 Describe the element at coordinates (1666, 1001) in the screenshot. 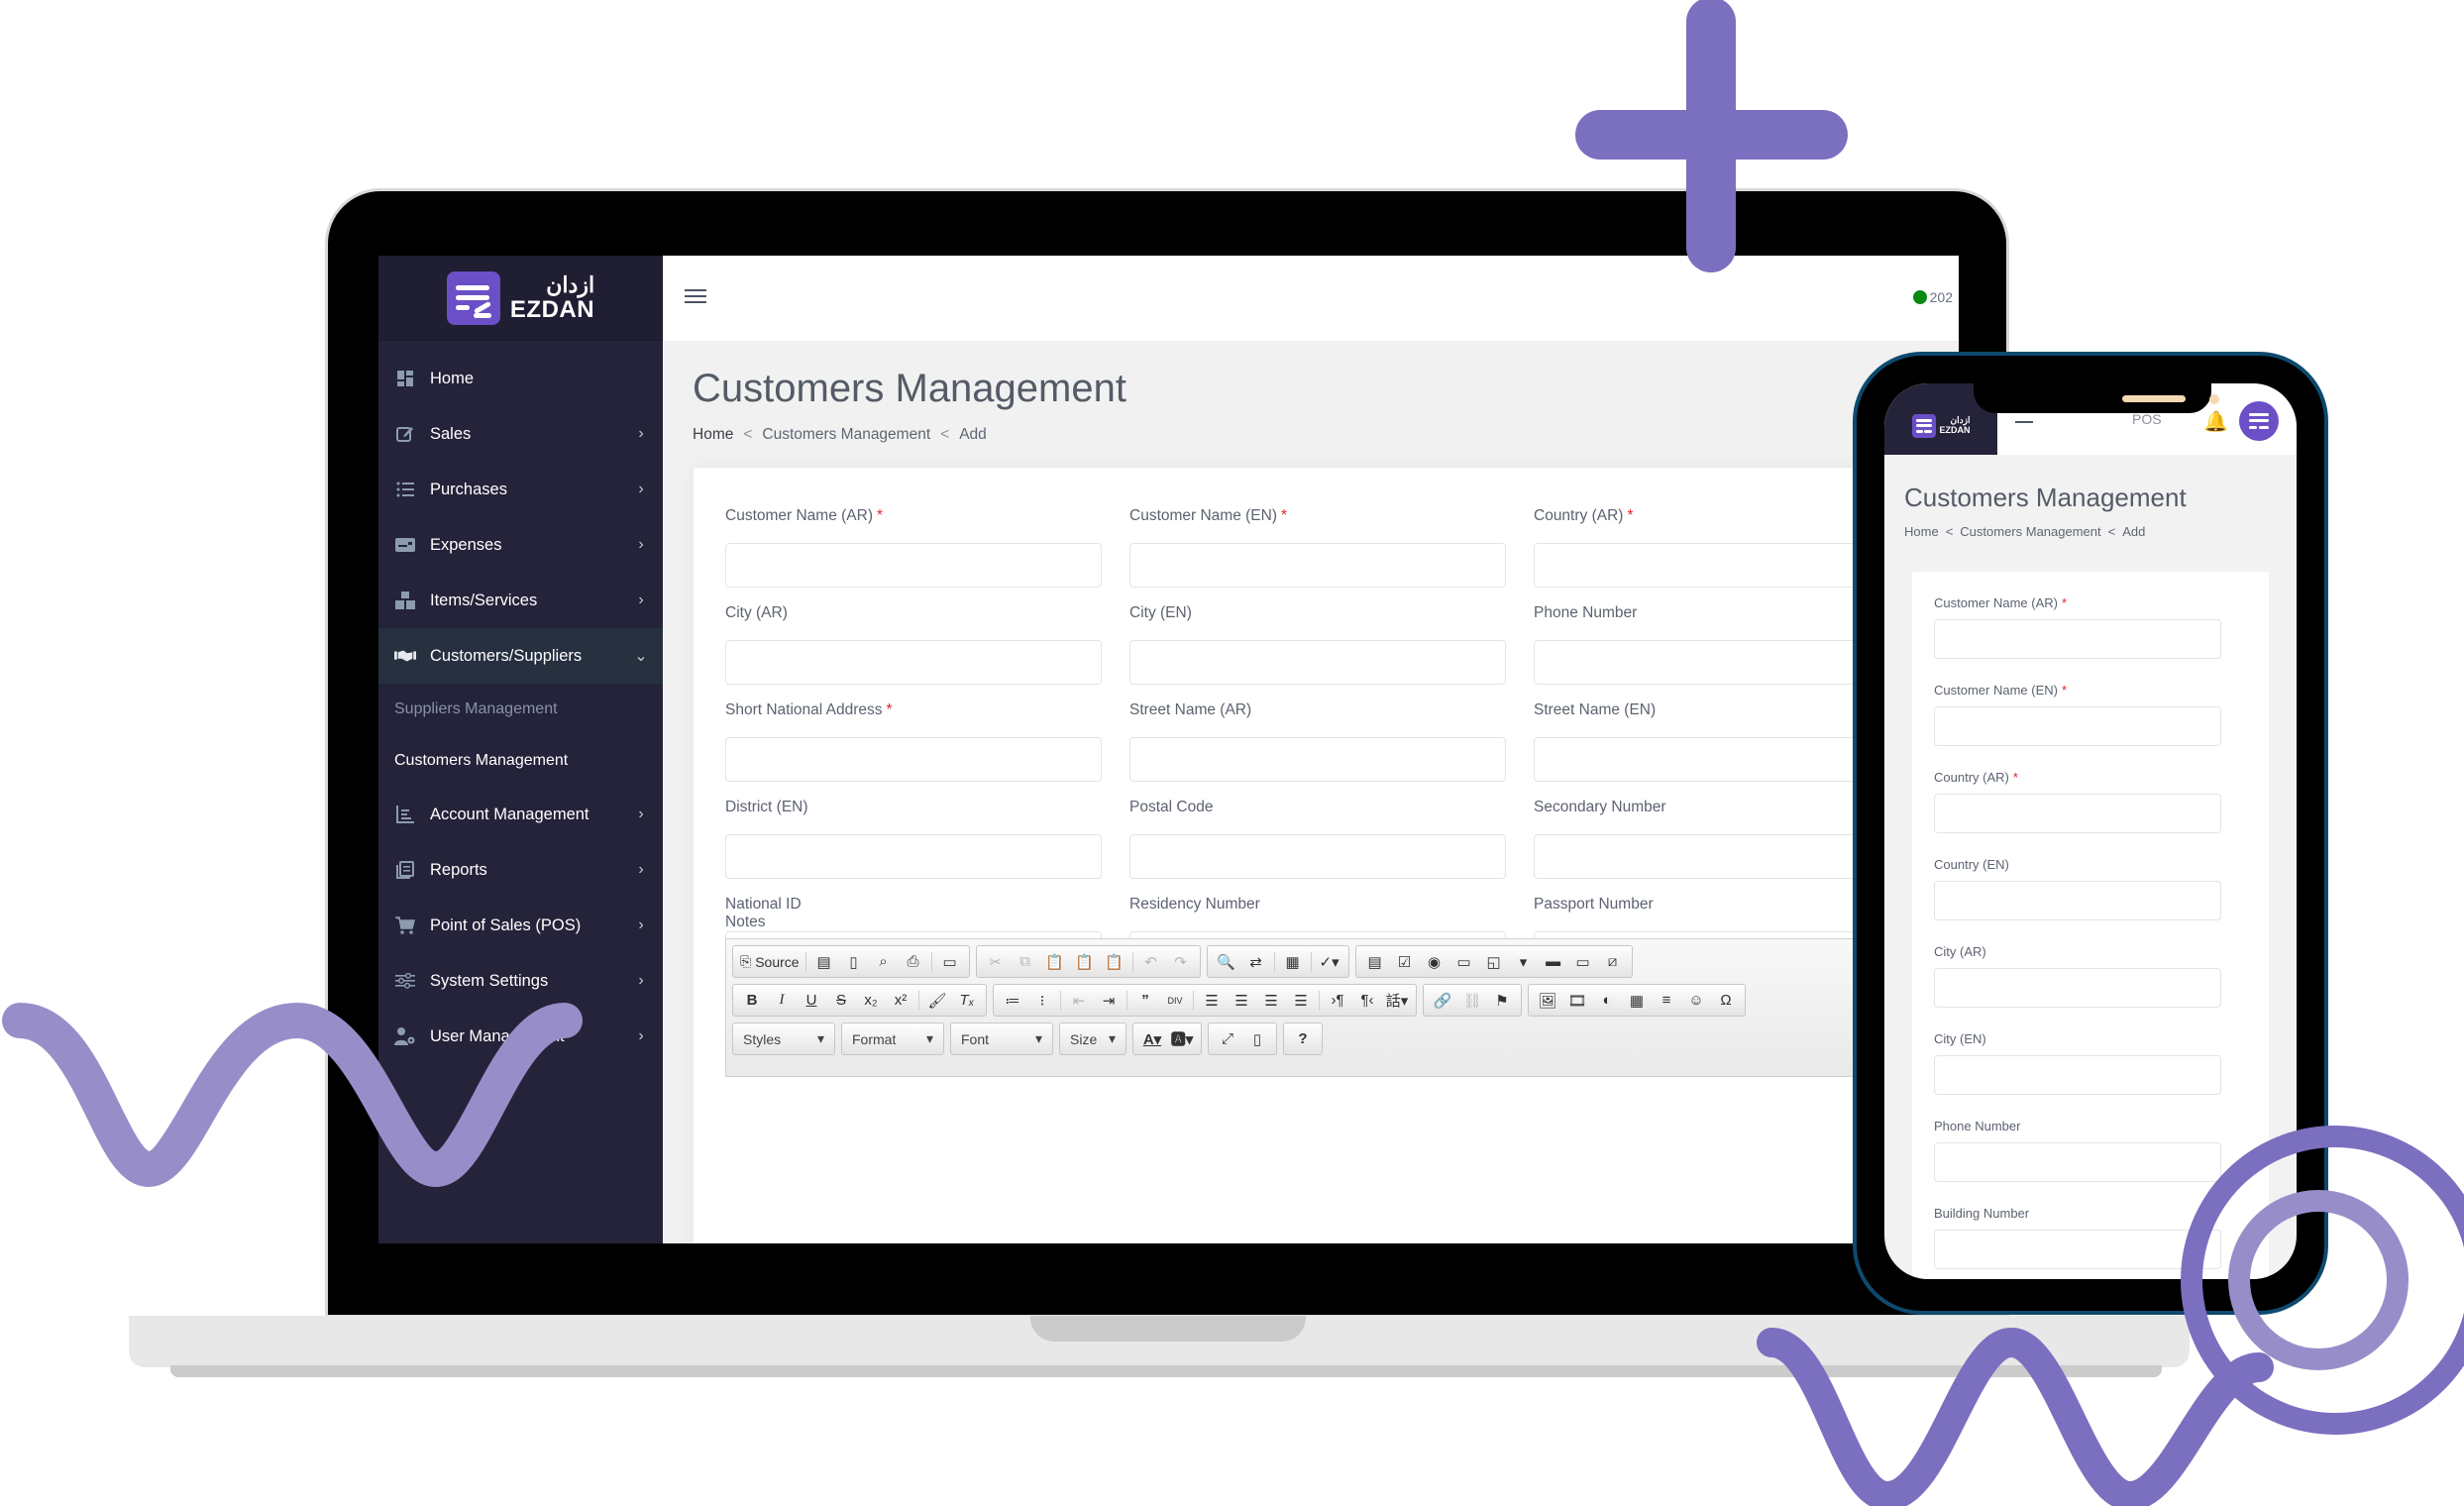

I see `hr-icon: ≡` at that location.